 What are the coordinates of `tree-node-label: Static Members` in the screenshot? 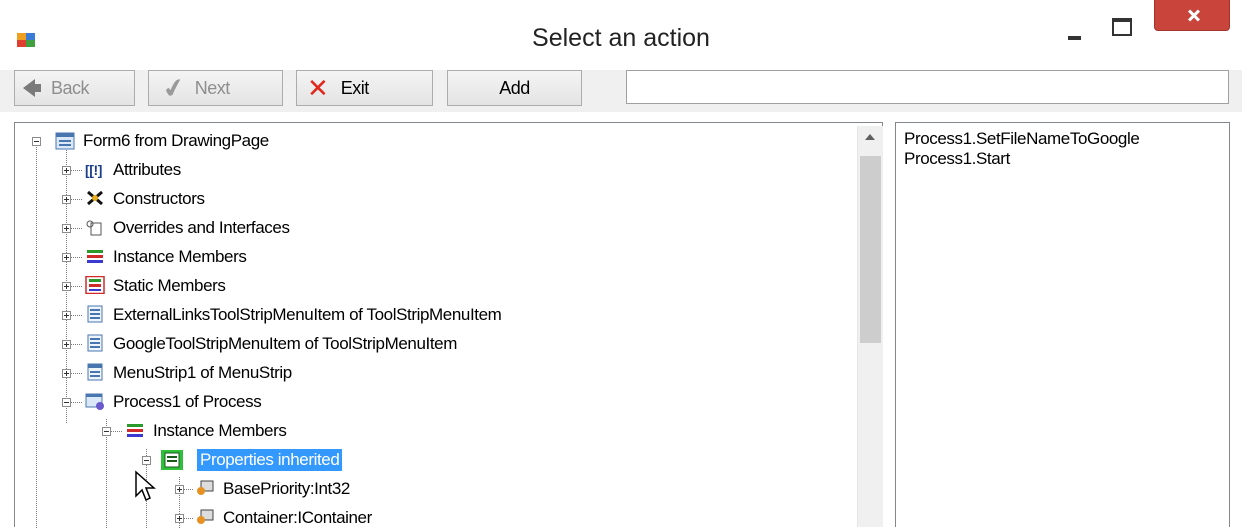 It's located at (169, 285).